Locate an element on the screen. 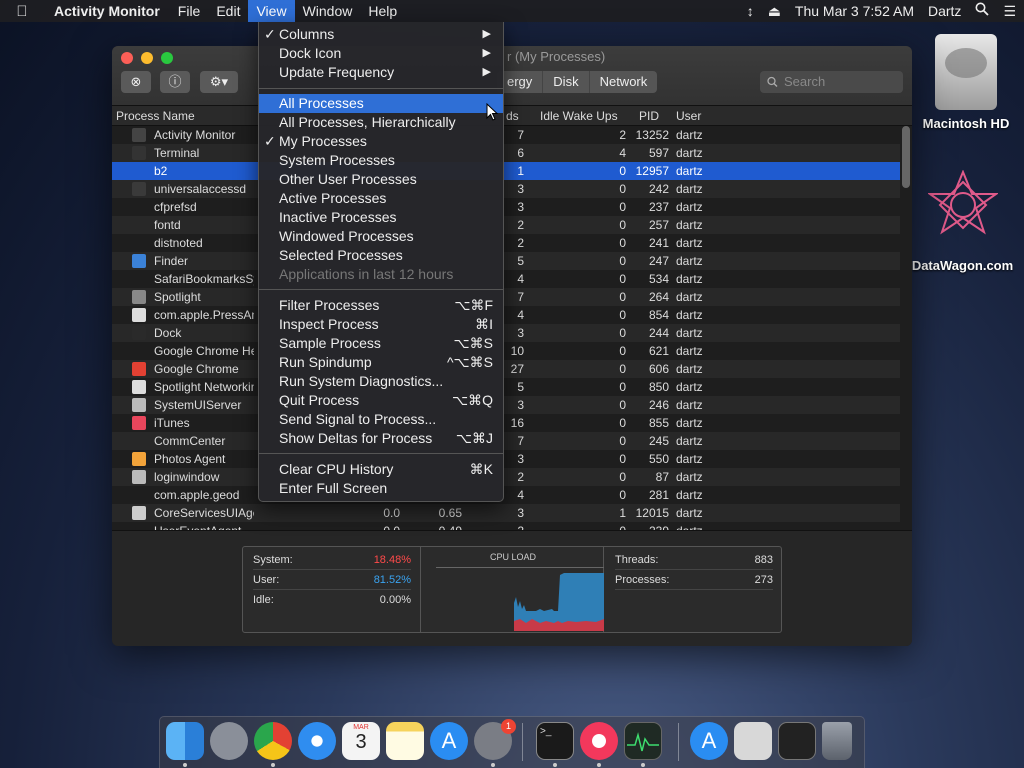 This screenshot has width=1024, height=768. dock-app-store-icon: A is located at coordinates (449, 741).